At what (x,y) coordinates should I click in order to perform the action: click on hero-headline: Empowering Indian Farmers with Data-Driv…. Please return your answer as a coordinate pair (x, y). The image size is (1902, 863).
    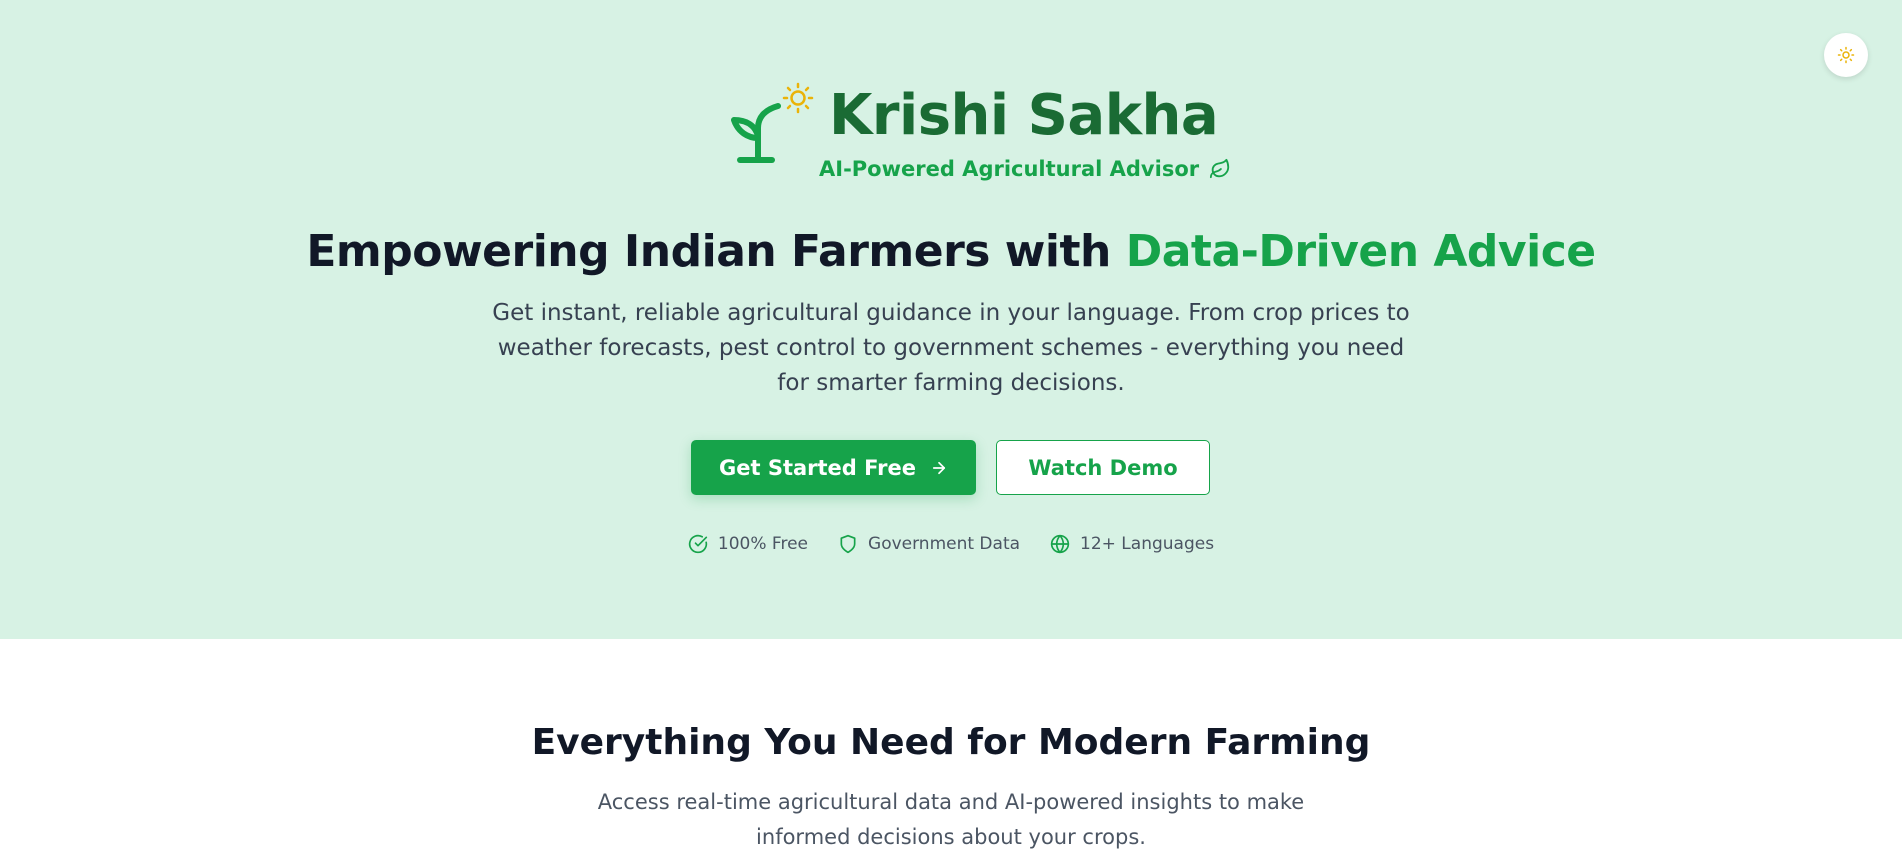
    Looking at the image, I should click on (951, 252).